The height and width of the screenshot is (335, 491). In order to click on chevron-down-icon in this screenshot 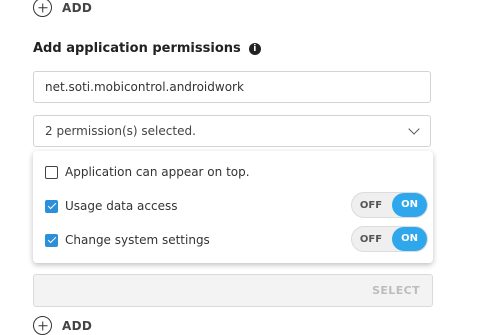, I will do `click(414, 129)`.